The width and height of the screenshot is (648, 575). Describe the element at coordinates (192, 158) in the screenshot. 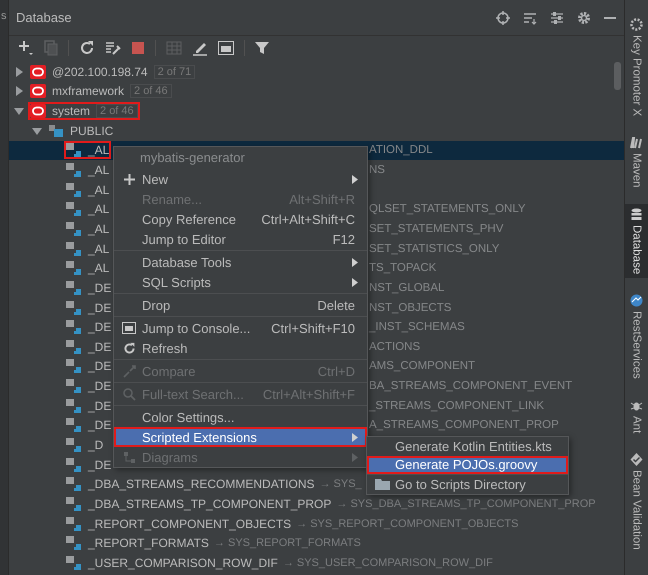

I see `menu-header: mybatis-generator` at that location.